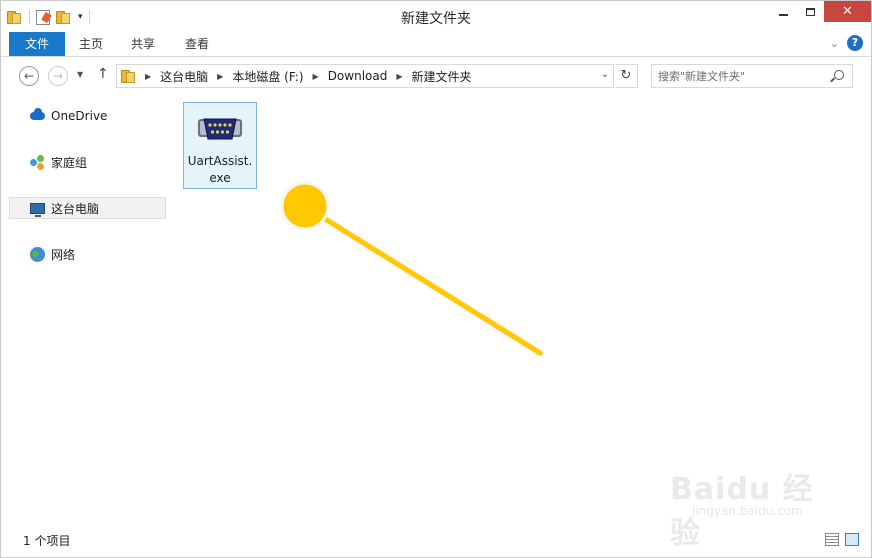 This screenshot has width=872, height=558. I want to click on title-bar: ▾ 新建文件夹 ✕, so click(436, 16).